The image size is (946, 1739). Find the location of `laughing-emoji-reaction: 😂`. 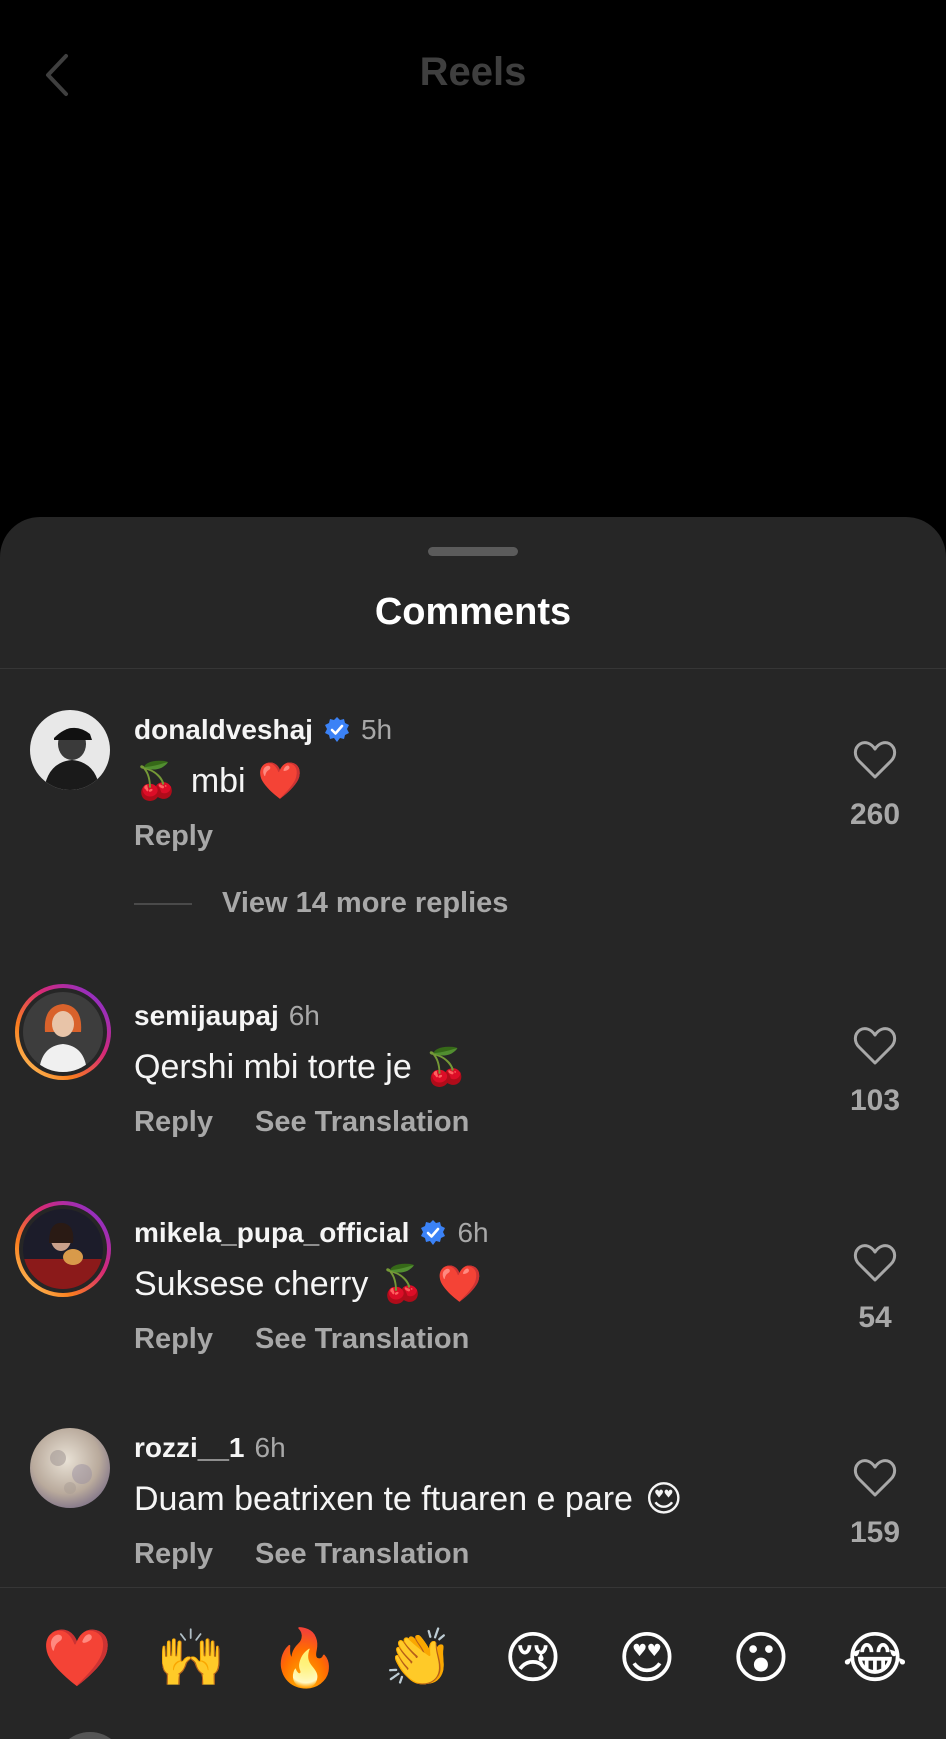

laughing-emoji-reaction: 😂 is located at coordinates (875, 1659).